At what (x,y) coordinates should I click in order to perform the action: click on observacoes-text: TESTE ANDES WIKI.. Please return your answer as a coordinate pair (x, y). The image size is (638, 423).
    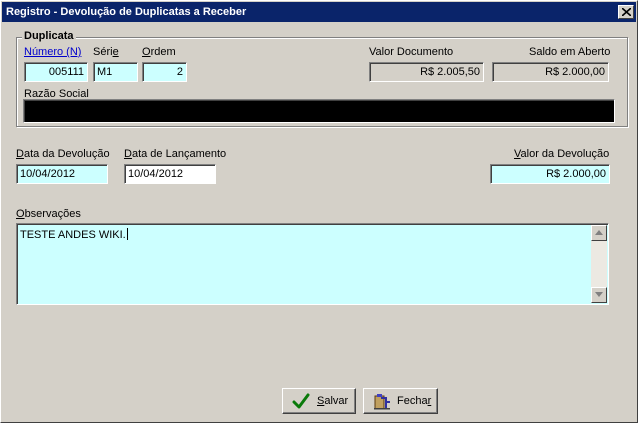
    Looking at the image, I should click on (74, 234).